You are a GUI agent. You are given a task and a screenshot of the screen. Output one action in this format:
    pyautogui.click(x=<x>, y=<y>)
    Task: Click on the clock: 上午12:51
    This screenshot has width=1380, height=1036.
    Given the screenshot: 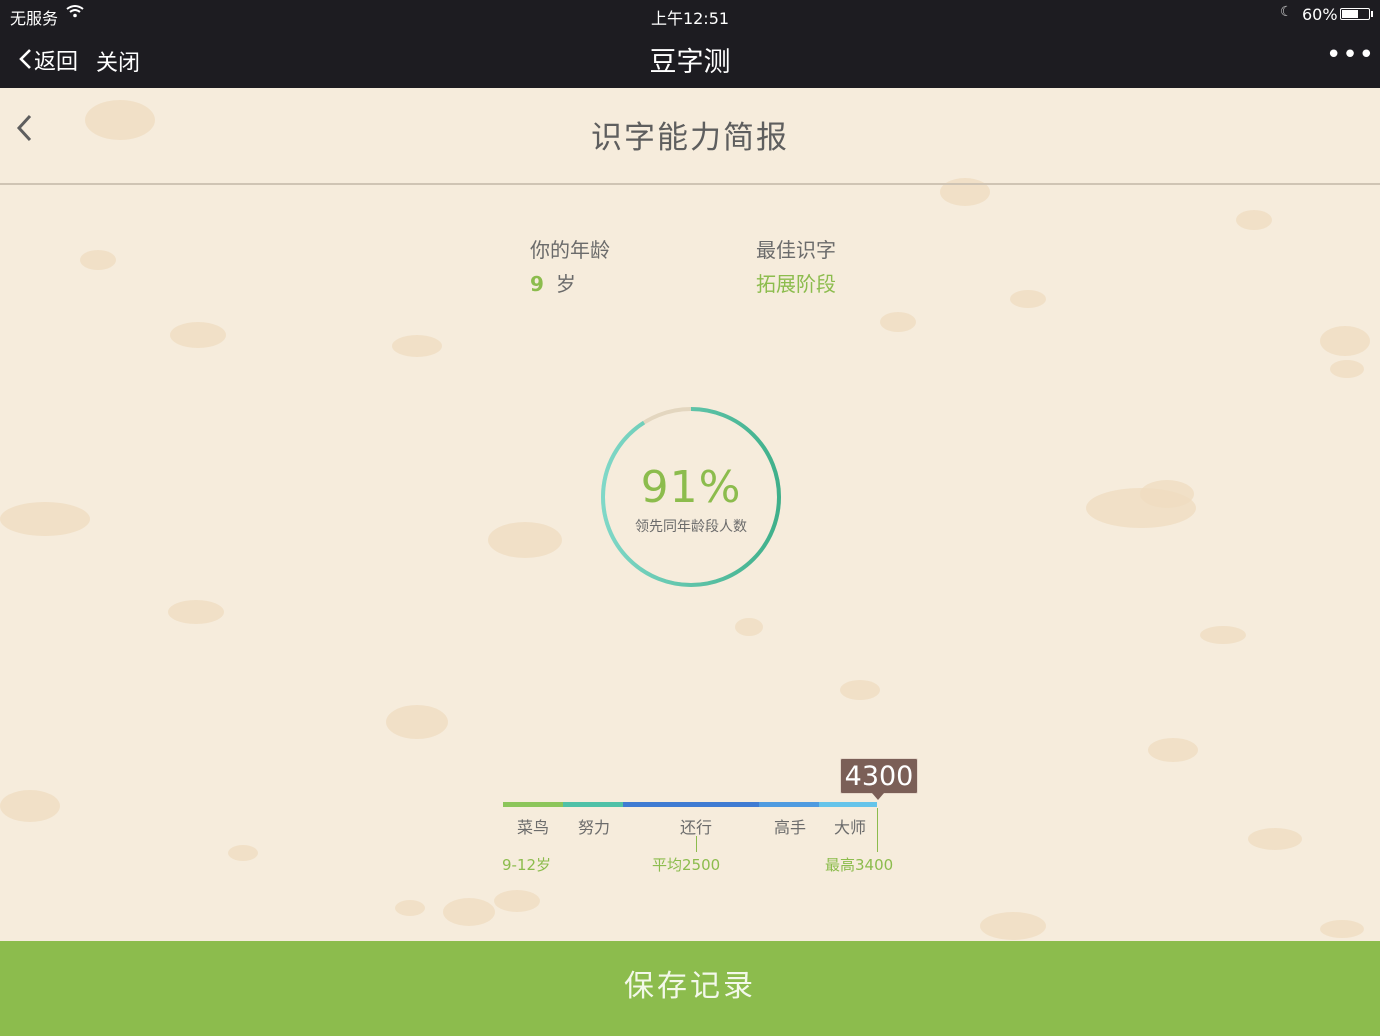 What is the action you would take?
    pyautogui.click(x=690, y=18)
    